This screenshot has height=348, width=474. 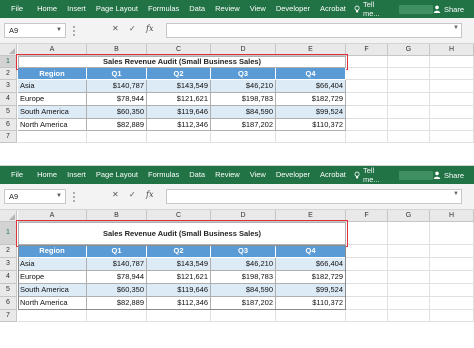 What do you see at coordinates (311, 125) in the screenshot?
I see `table-cell: $110,372` at bounding box center [311, 125].